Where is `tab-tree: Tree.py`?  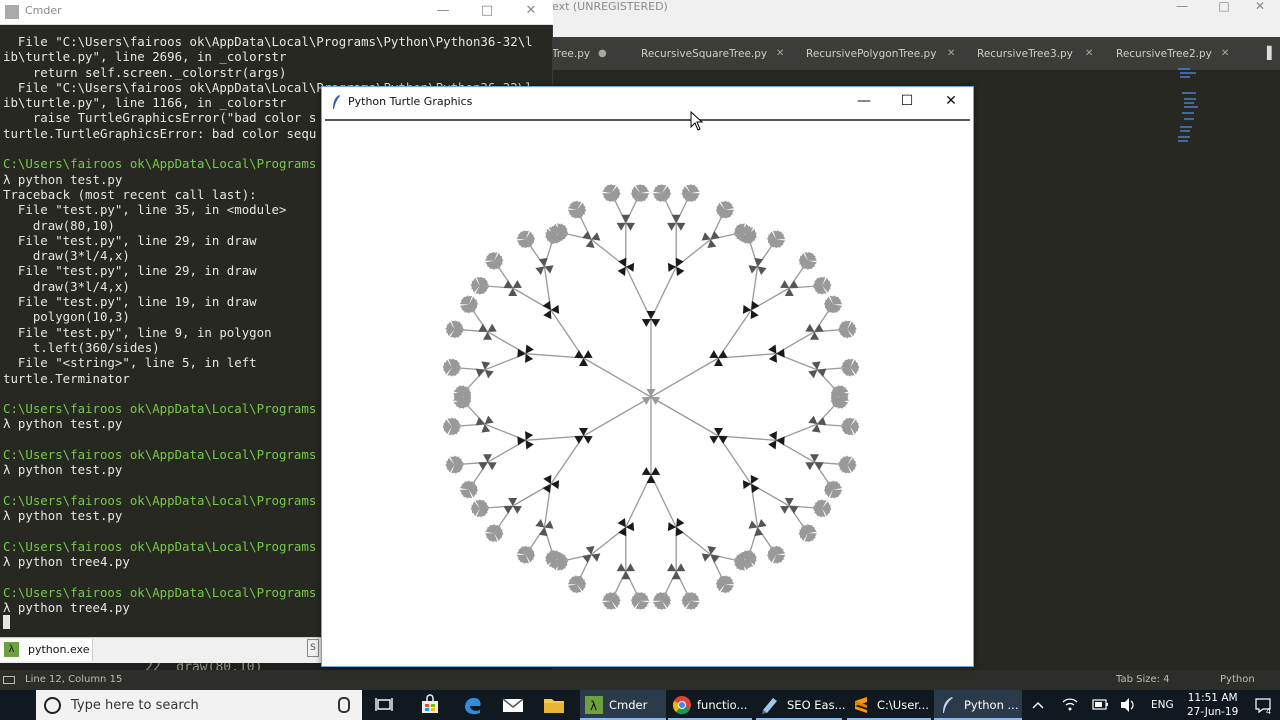 tab-tree: Tree.py is located at coordinates (571, 53).